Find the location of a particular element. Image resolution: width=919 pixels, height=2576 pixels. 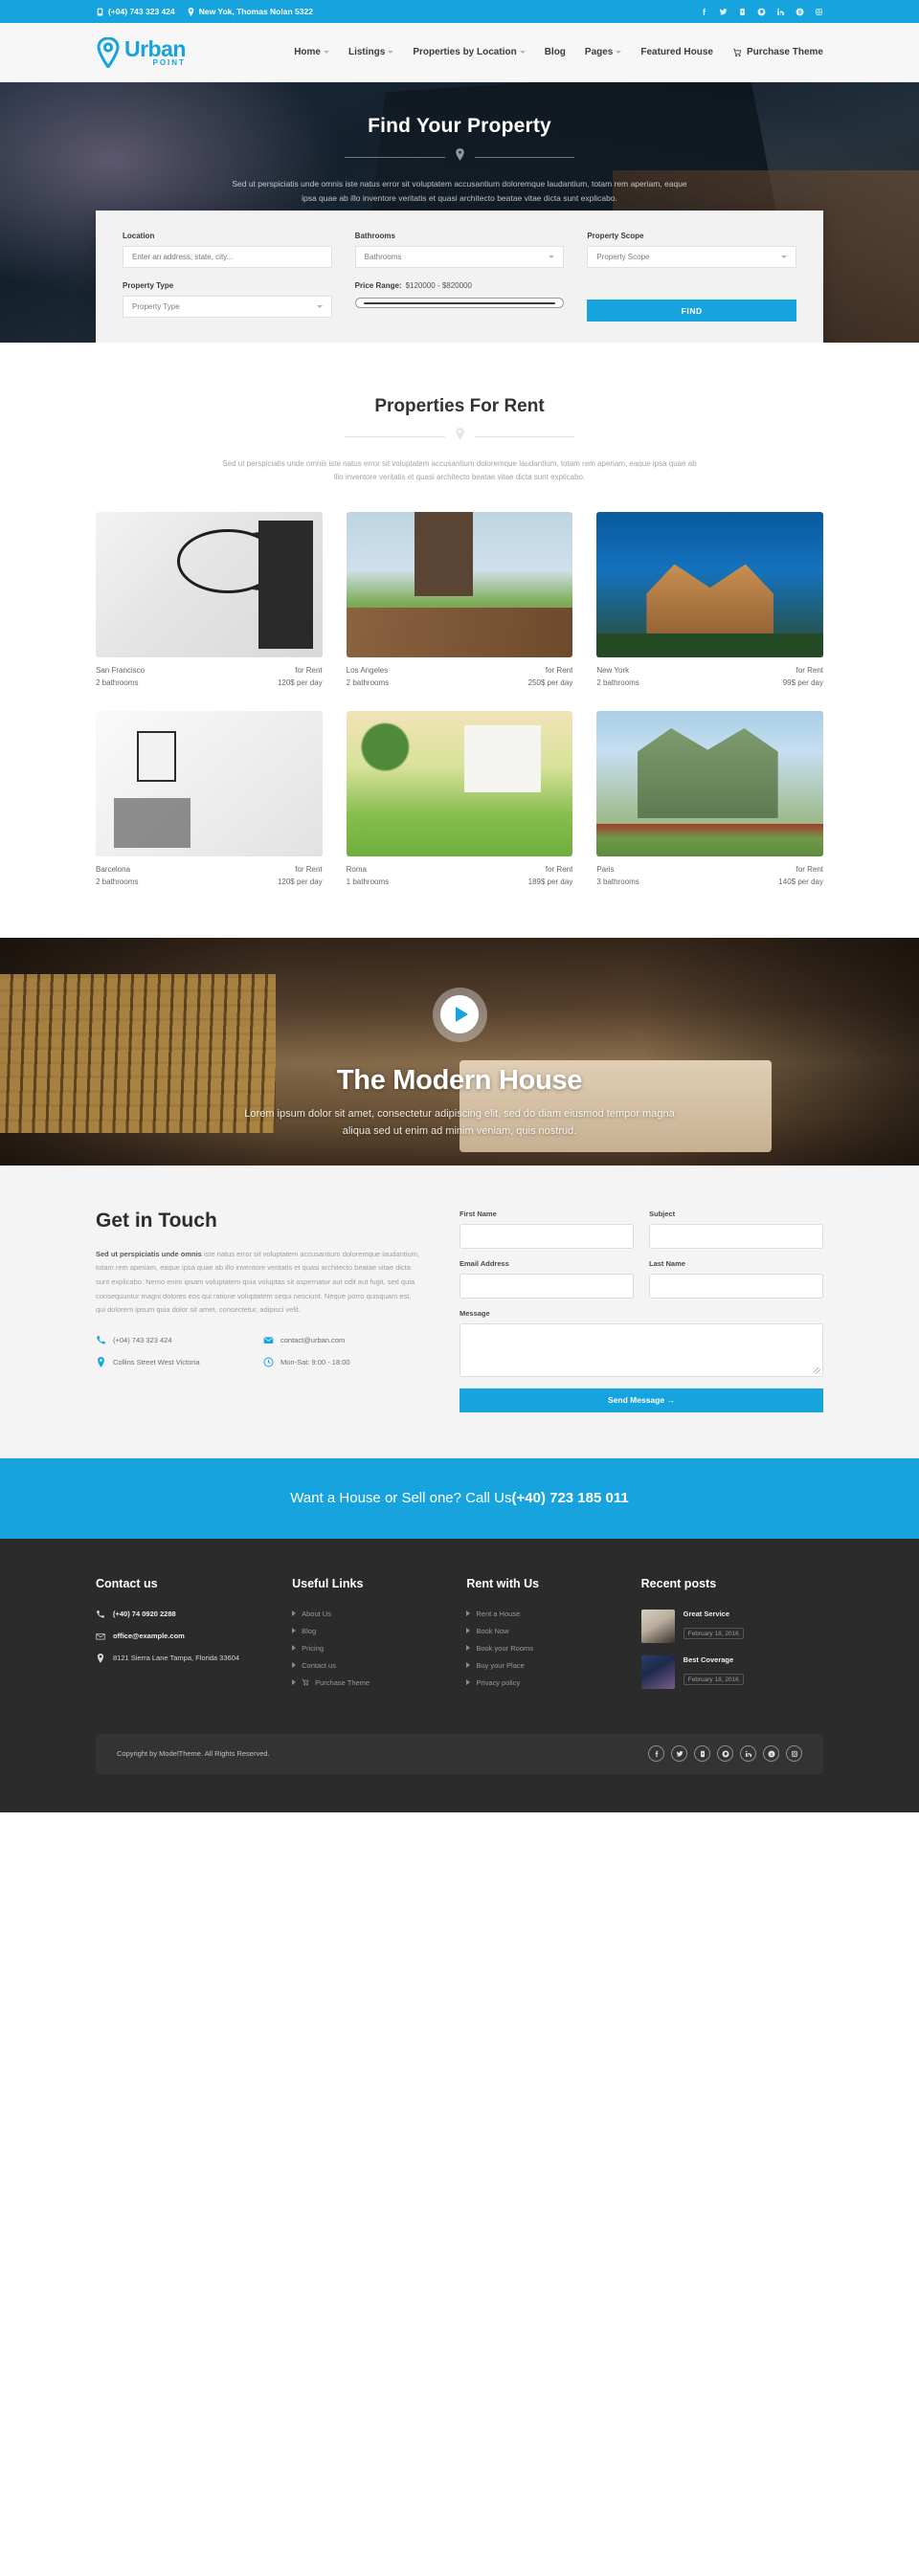

subject-input is located at coordinates (736, 1236).